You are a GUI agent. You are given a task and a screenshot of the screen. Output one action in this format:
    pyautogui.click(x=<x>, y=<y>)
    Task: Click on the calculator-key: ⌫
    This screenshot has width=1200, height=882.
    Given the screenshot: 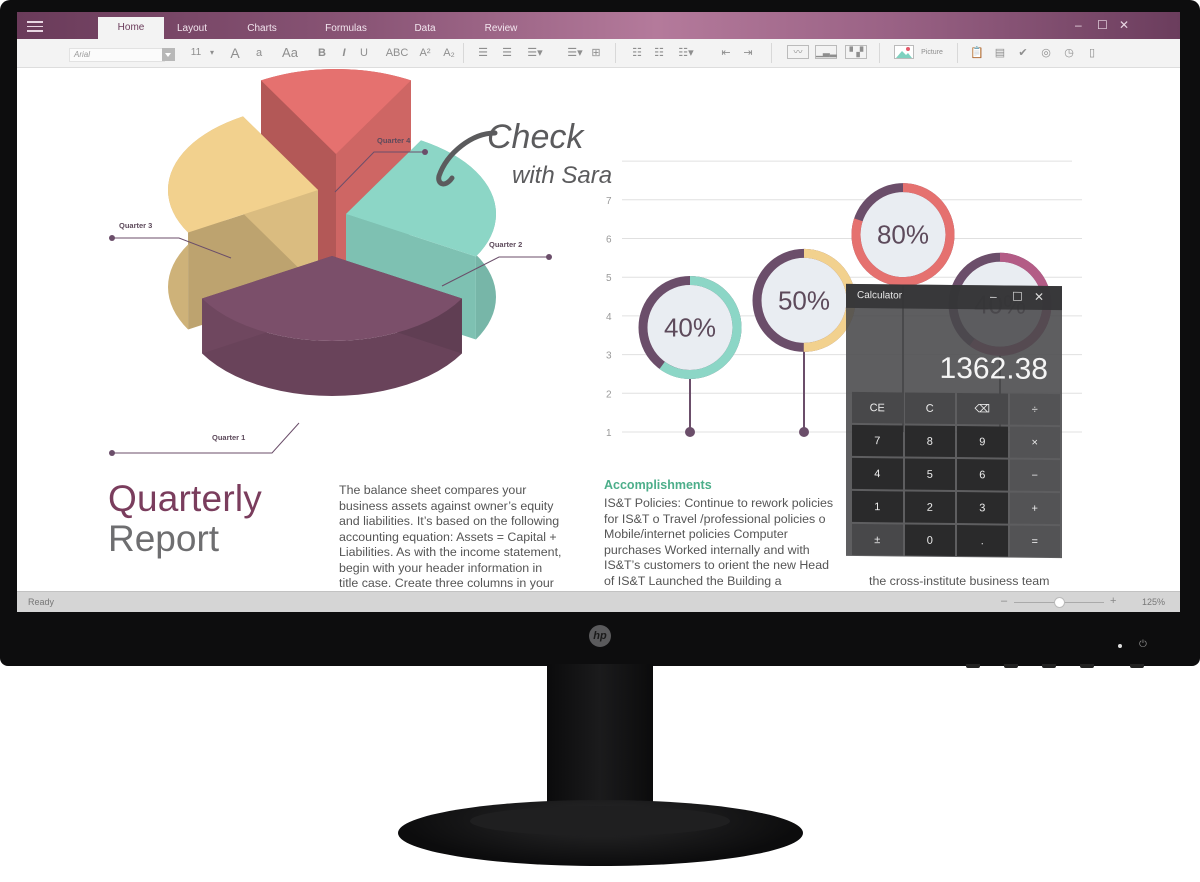 What is the action you would take?
    pyautogui.click(x=982, y=409)
    